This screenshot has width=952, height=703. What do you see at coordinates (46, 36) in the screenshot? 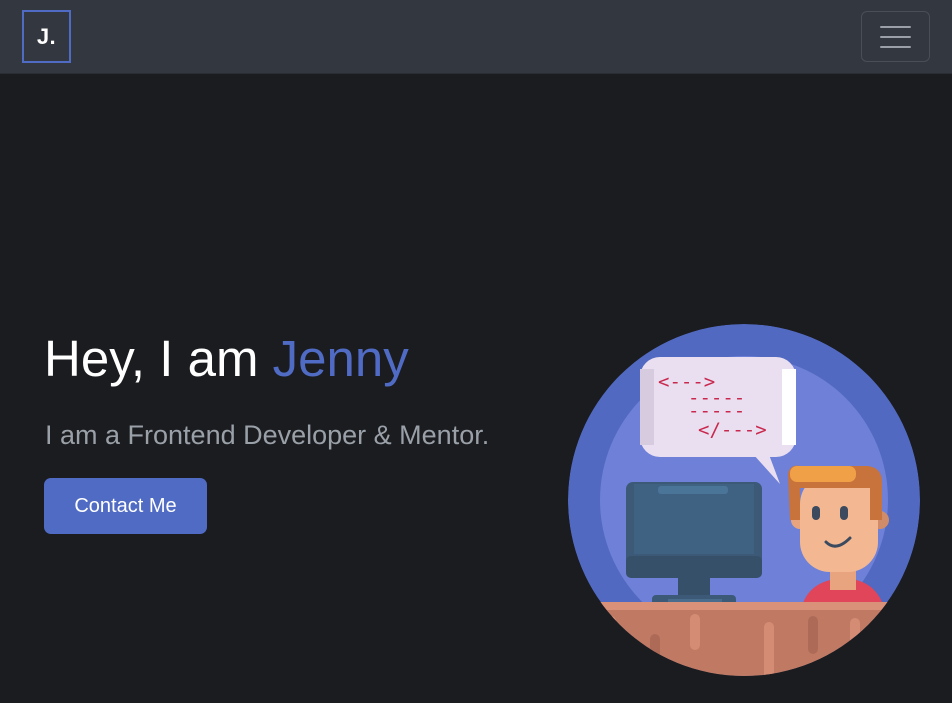
I see `brand-logo: J.` at bounding box center [46, 36].